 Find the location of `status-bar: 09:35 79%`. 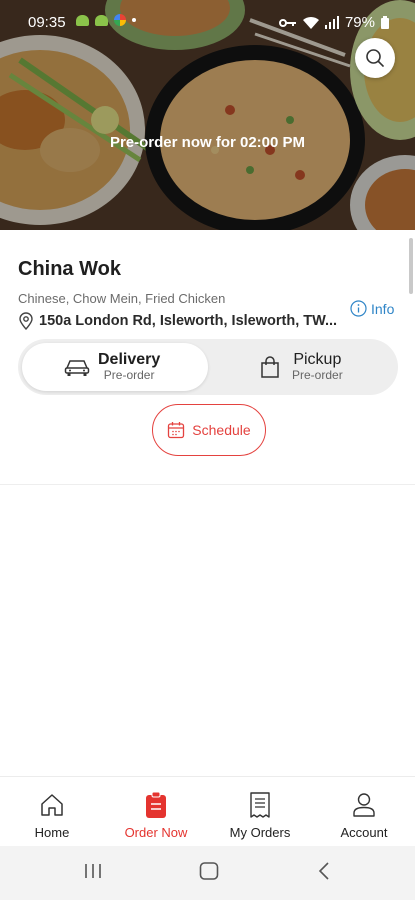

status-bar: 09:35 79% is located at coordinates (207, 22).